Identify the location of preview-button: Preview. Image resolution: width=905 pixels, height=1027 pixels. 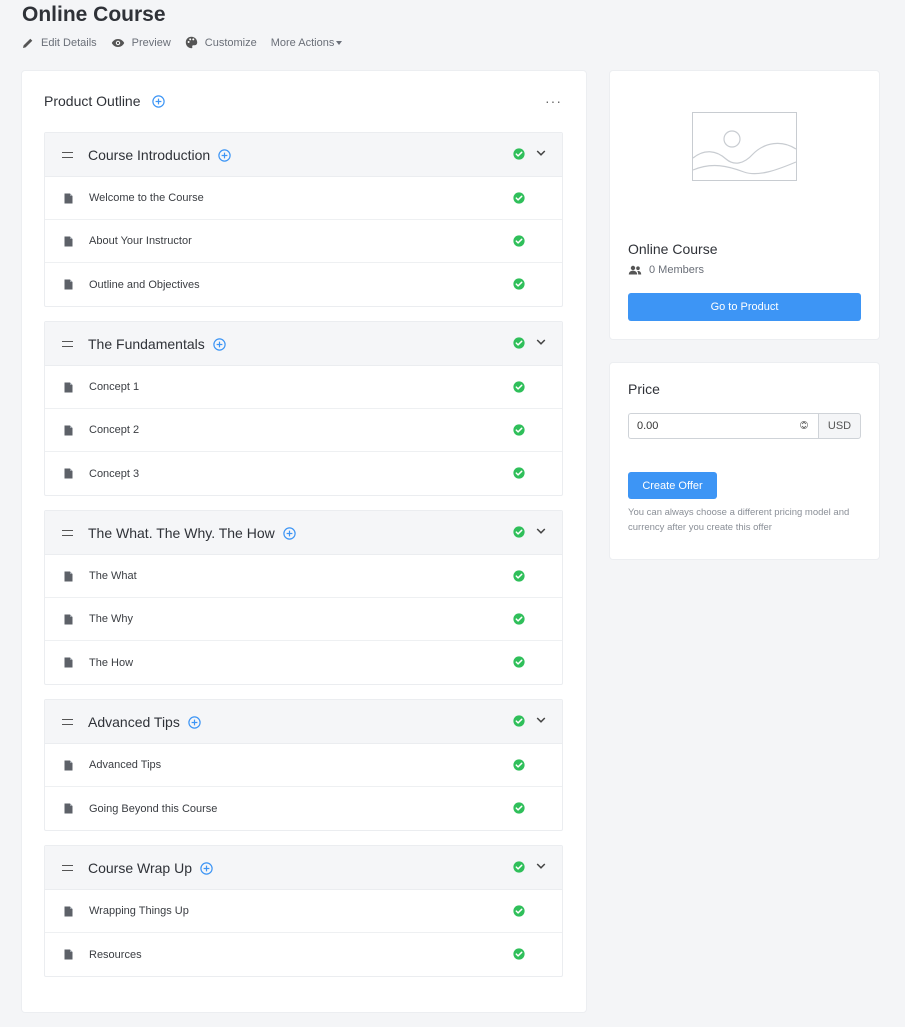
(141, 43).